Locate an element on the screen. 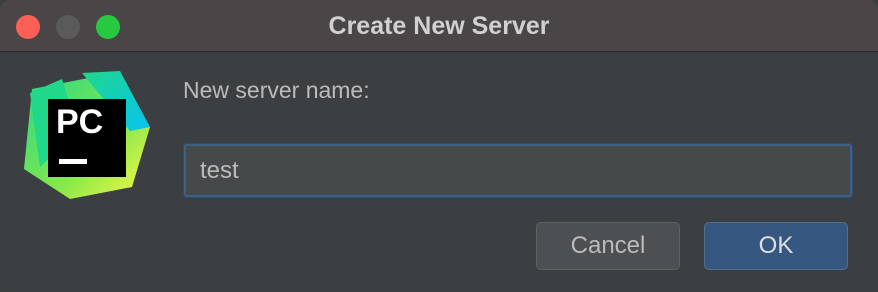  server-name-input is located at coordinates (518, 170).